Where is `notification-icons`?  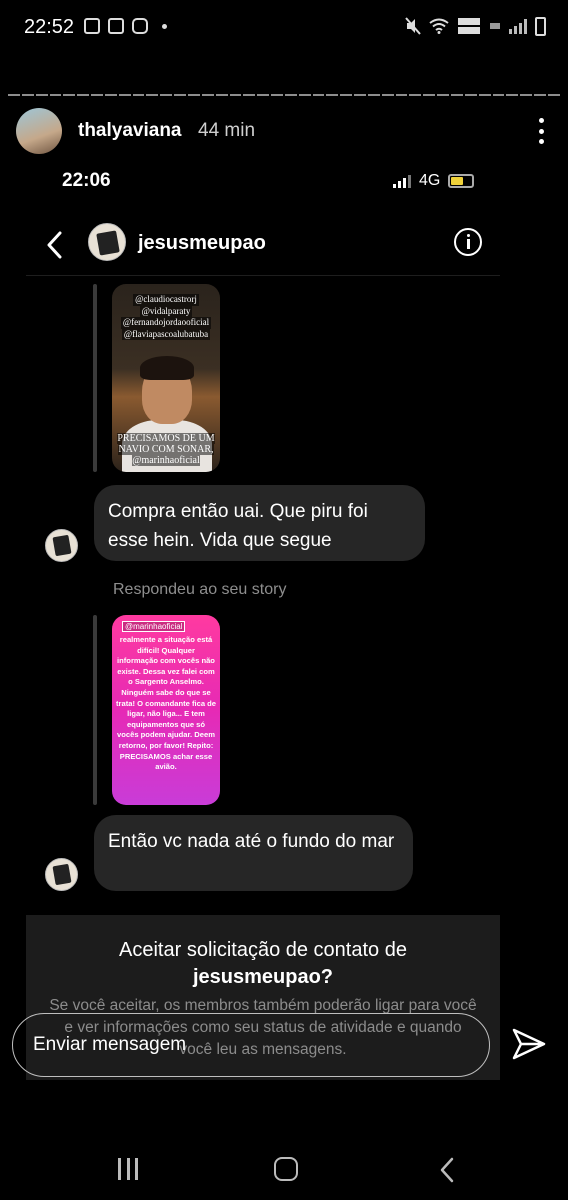
notification-icons is located at coordinates (125, 26).